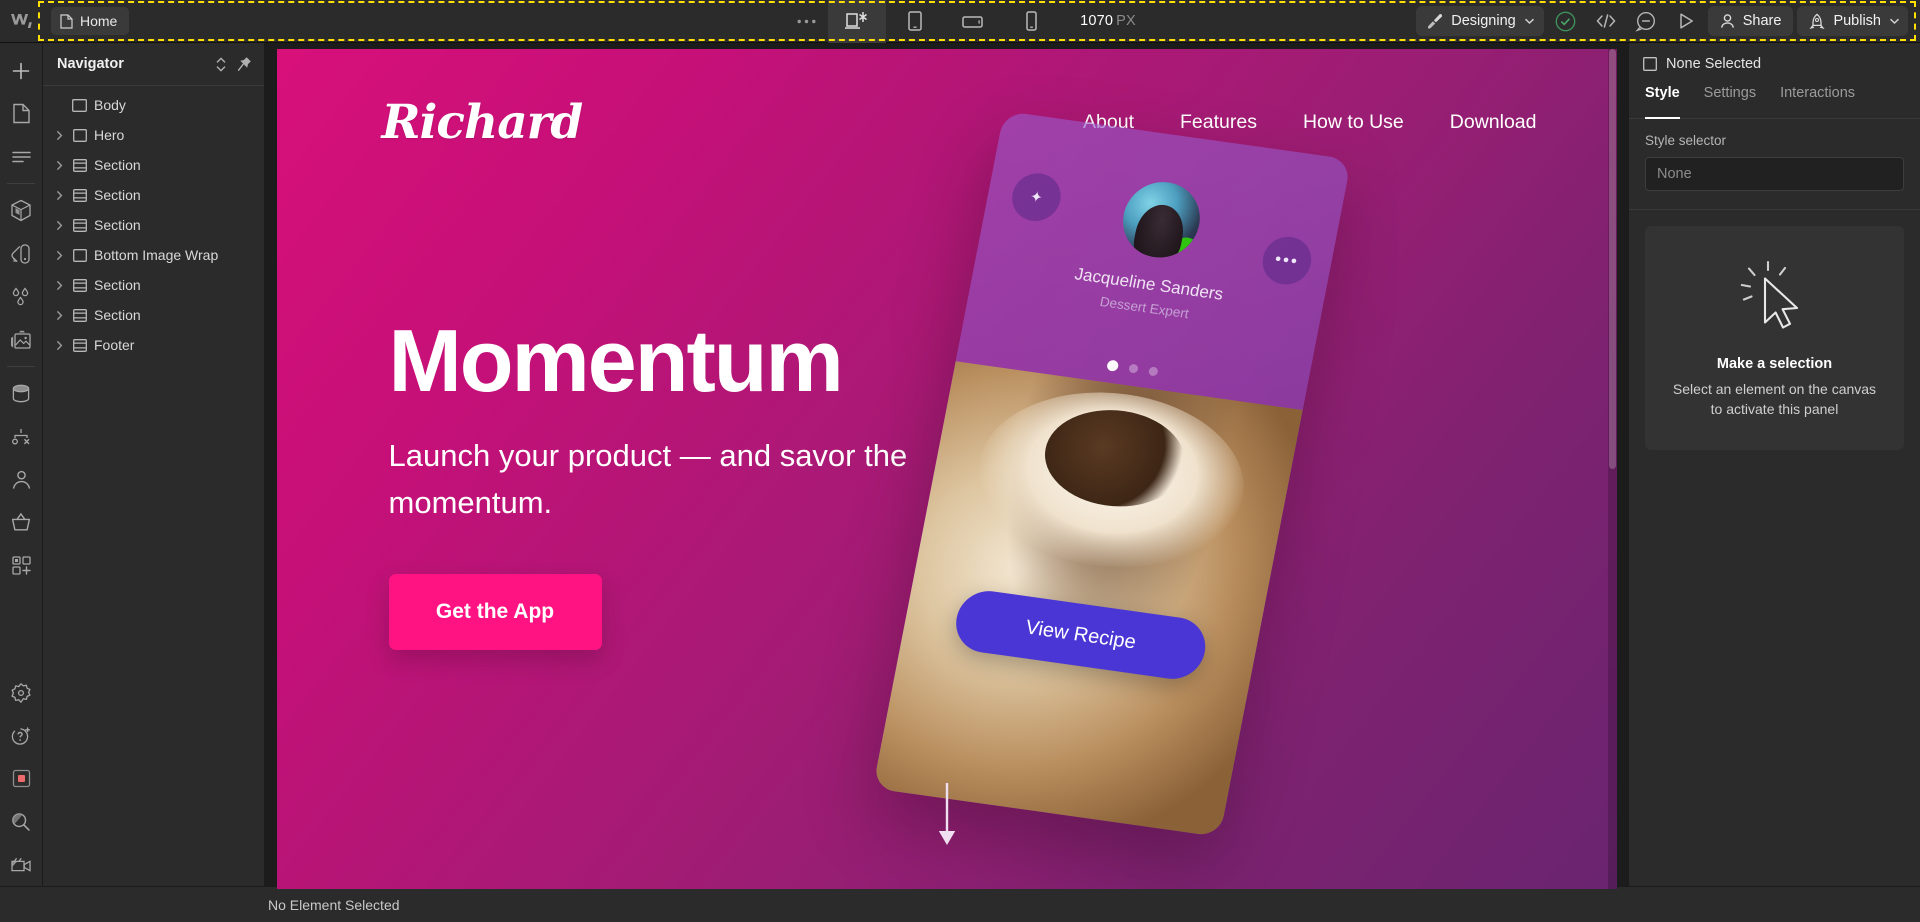  Describe the element at coordinates (1031, 21) in the screenshot. I see `mobile-portrait-icon` at that location.